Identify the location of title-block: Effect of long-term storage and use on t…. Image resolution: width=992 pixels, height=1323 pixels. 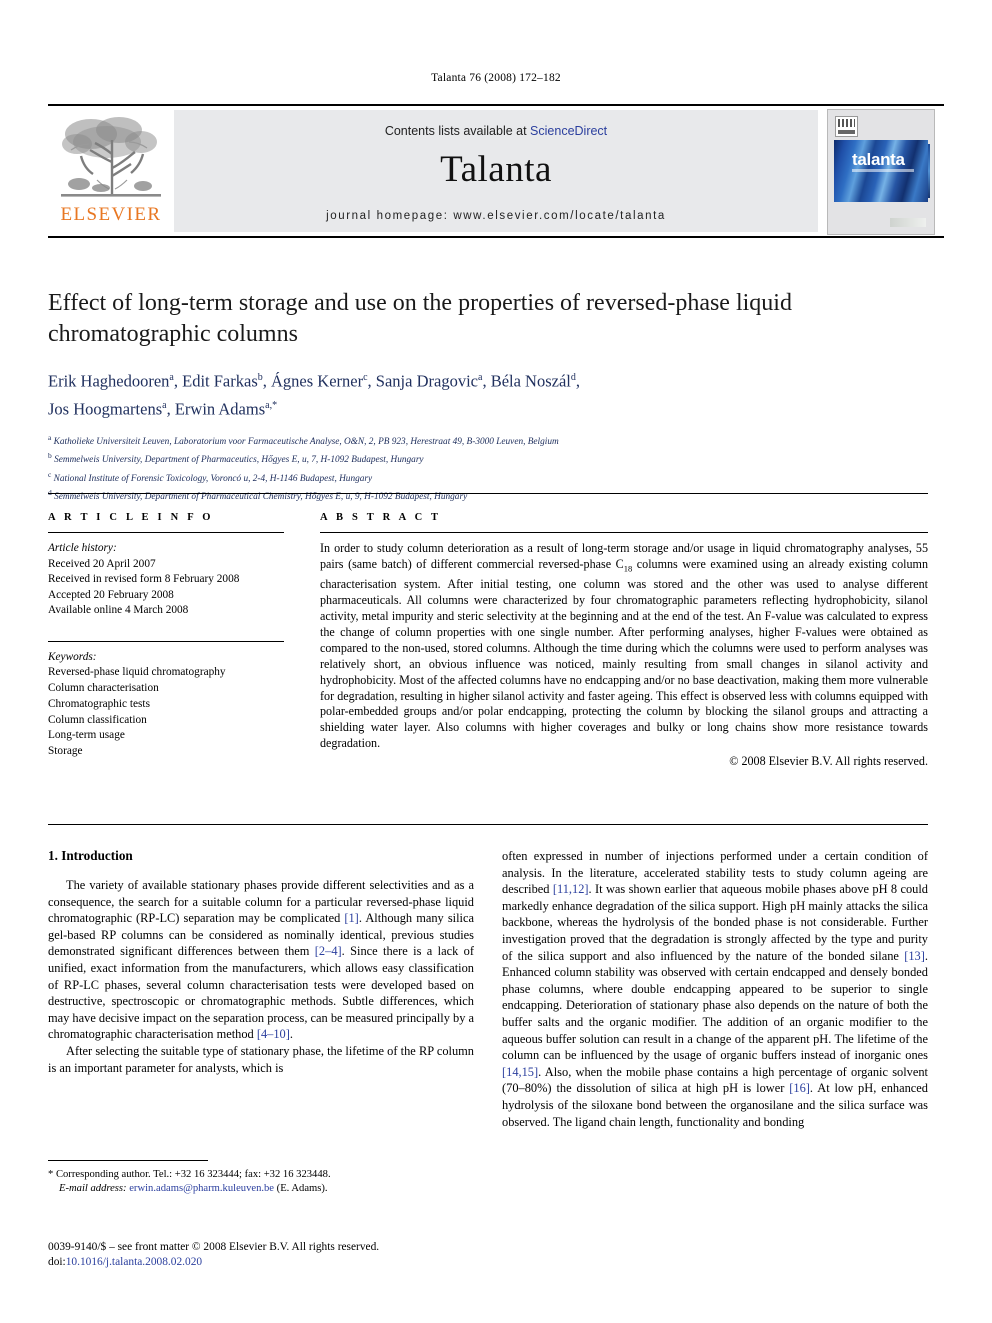
(488, 396).